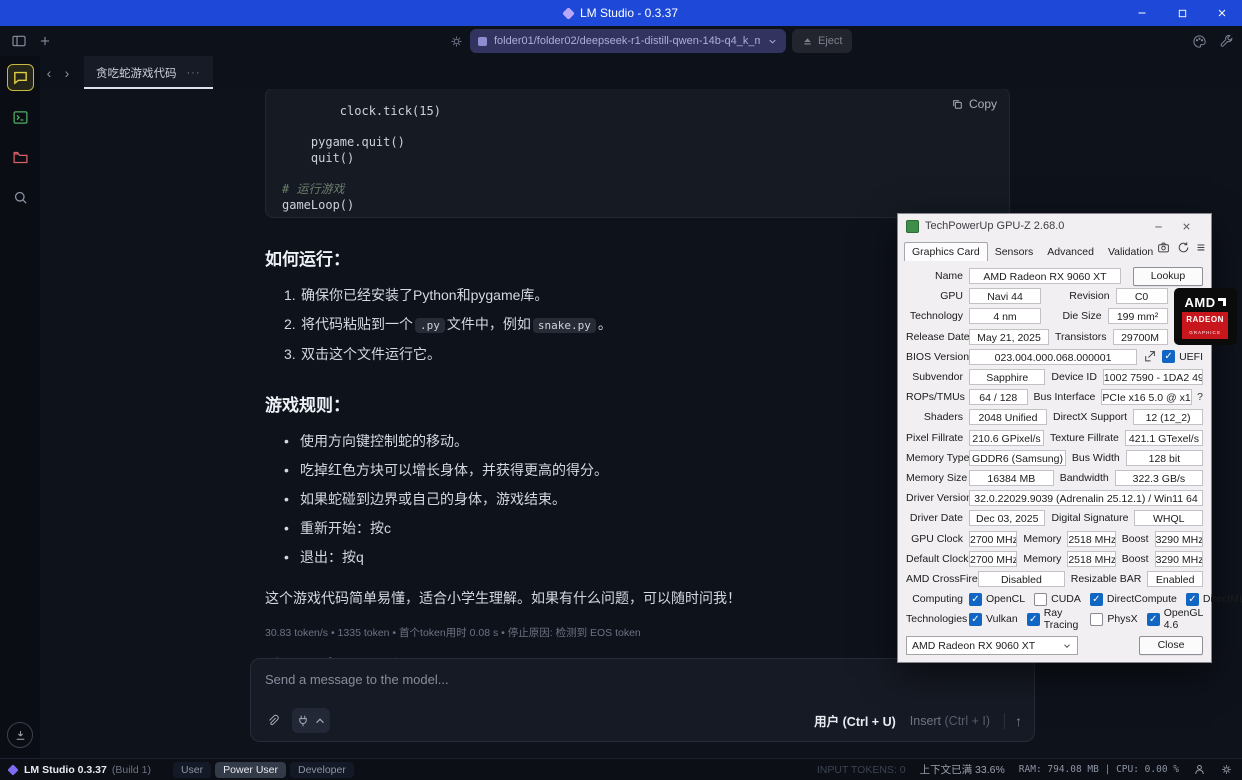  Describe the element at coordinates (131, 769) in the screenshot. I see `build-label: (Build 1)` at that location.